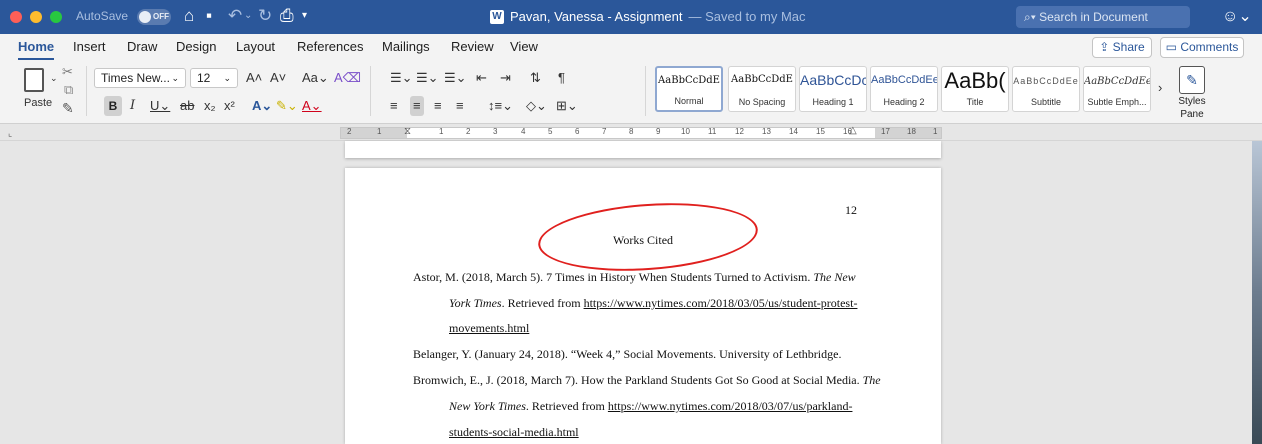 This screenshot has width=1262, height=444. I want to click on cut-icon: ✂, so click(67, 72).